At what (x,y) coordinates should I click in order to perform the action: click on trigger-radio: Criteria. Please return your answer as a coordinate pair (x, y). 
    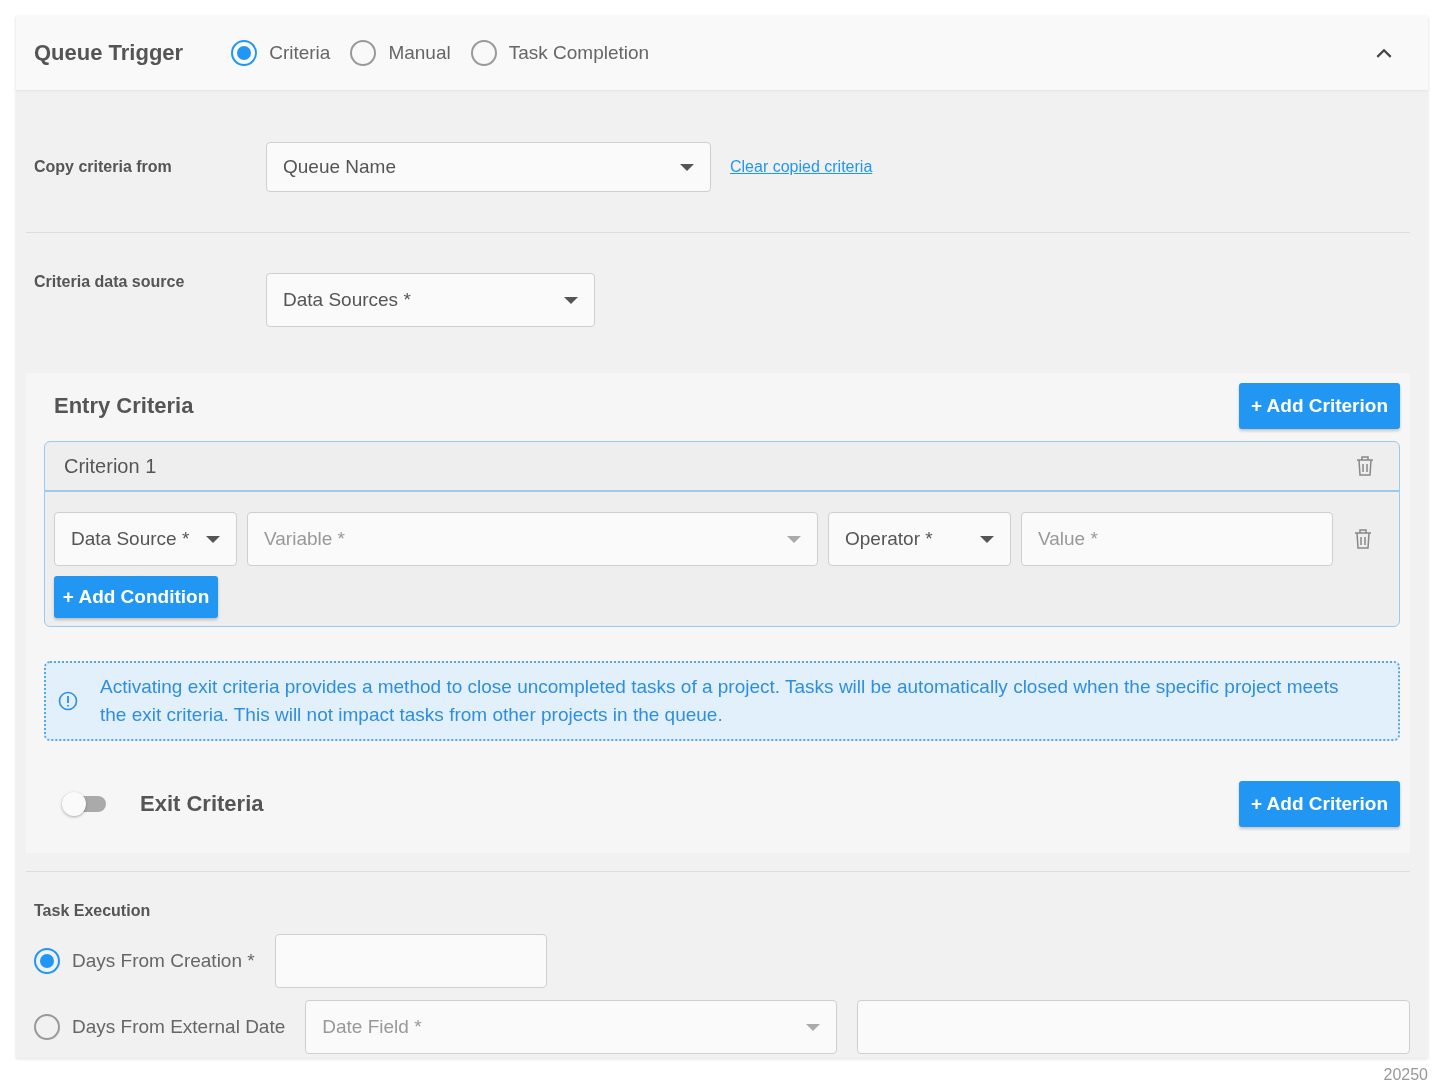
    Looking at the image, I should click on (281, 53).